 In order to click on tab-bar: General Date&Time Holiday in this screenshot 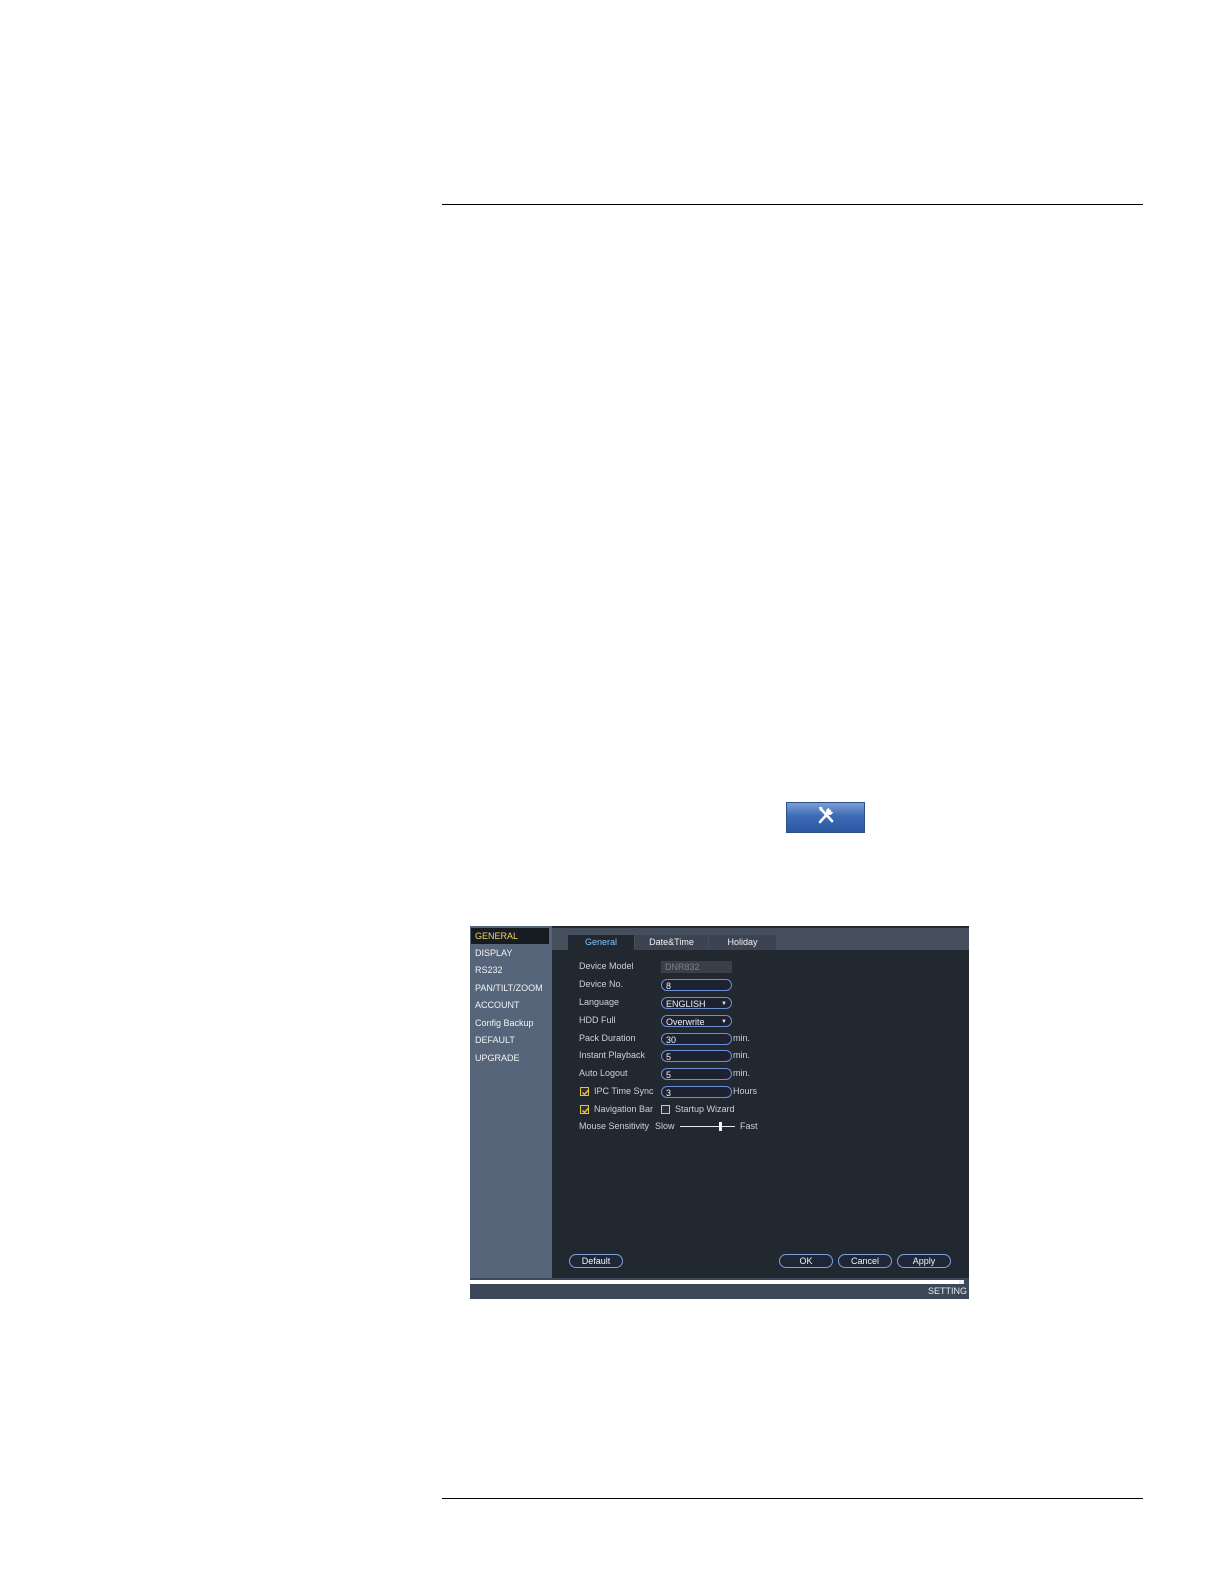, I will do `click(760, 939)`.